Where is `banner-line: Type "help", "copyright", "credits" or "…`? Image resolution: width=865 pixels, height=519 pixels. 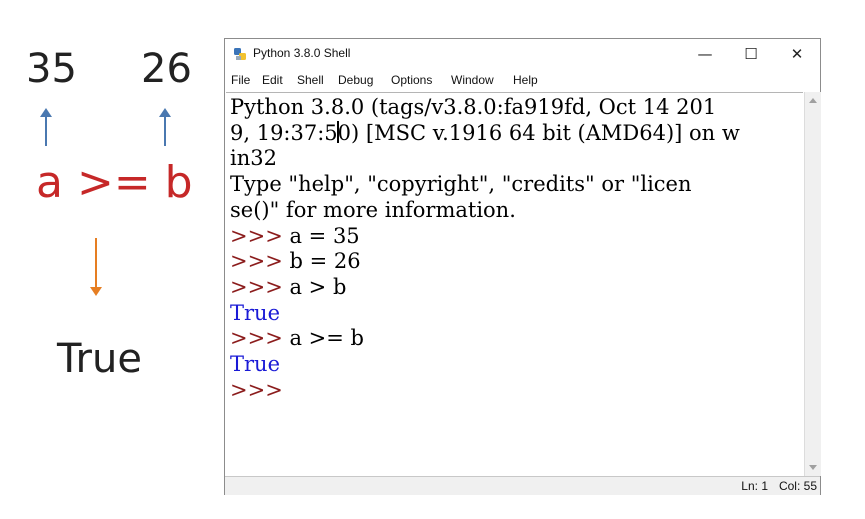 banner-line: Type "help", "copyright", "credits" or "… is located at coordinates (461, 184).